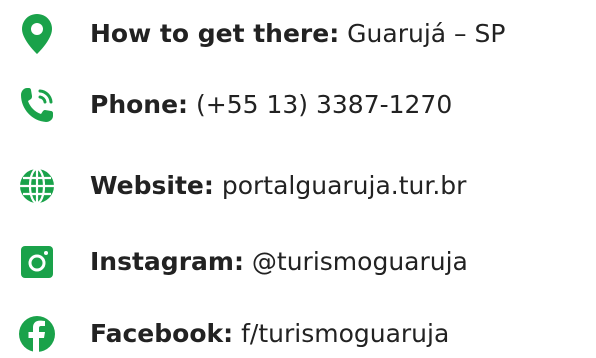  I want to click on contact-row-website: Website: portalguaruja.tur.br, so click(240, 186).